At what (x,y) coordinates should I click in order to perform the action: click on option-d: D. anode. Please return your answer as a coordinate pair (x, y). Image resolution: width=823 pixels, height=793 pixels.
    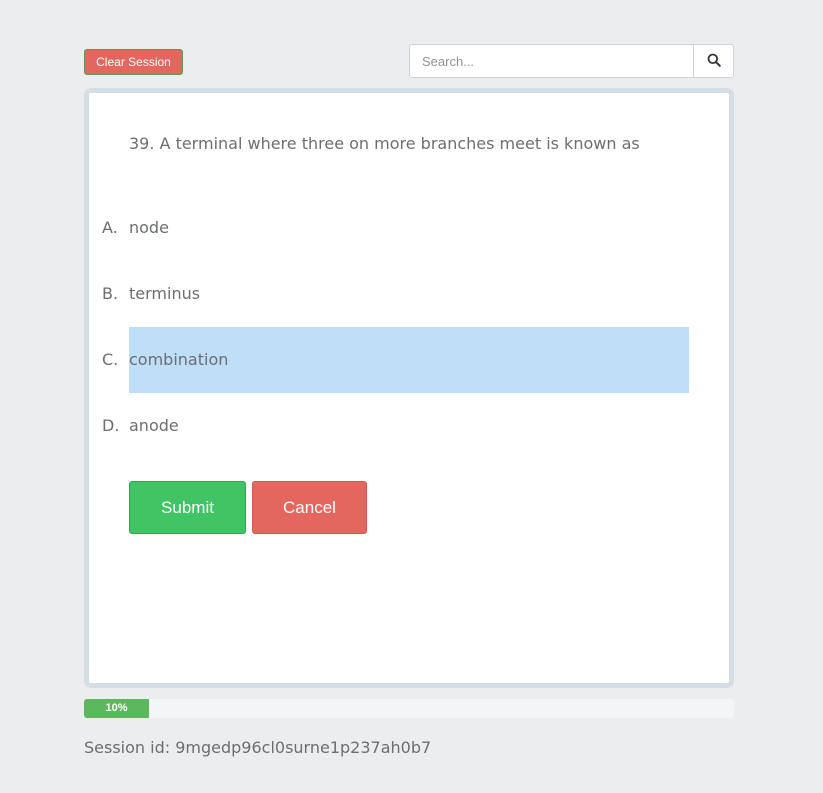
    Looking at the image, I should click on (395, 426).